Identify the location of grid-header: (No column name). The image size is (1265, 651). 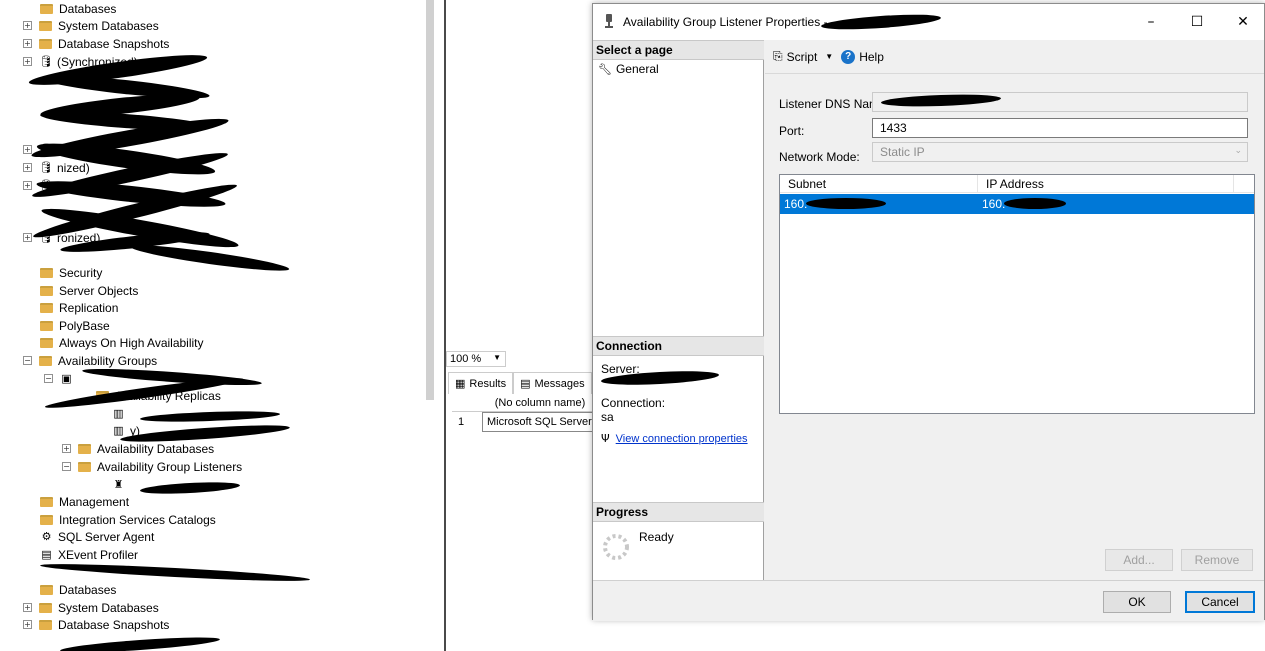
(523, 403).